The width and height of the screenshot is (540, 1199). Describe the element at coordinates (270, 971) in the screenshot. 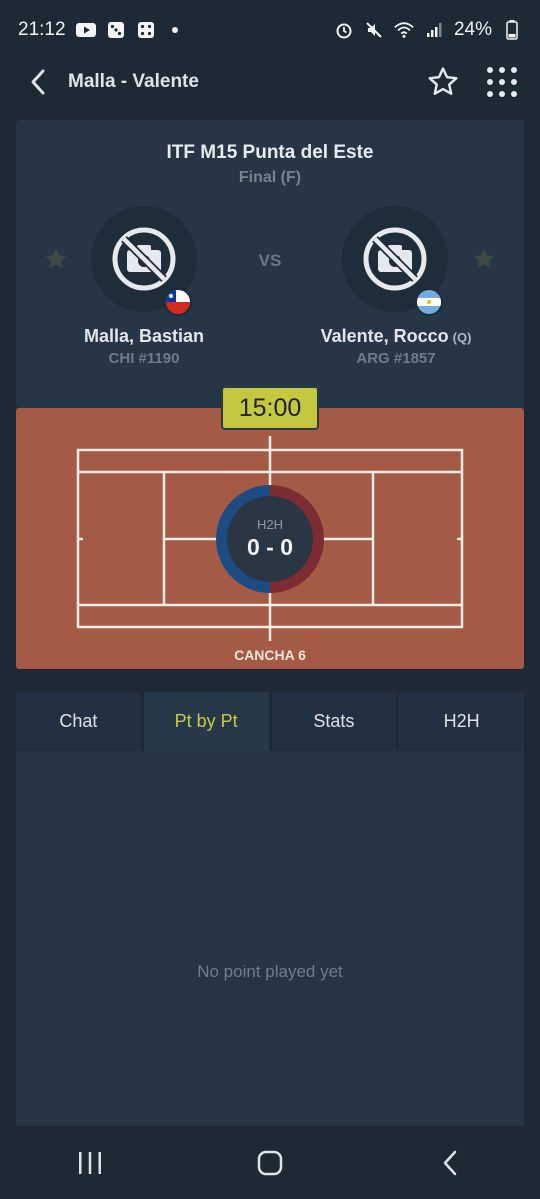

I see `empty-state-message: No point played yet` at that location.